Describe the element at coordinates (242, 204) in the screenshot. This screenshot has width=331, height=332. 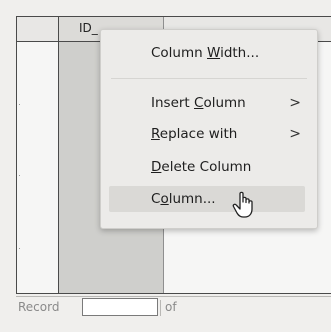
I see `mouse-pointer-icon` at that location.